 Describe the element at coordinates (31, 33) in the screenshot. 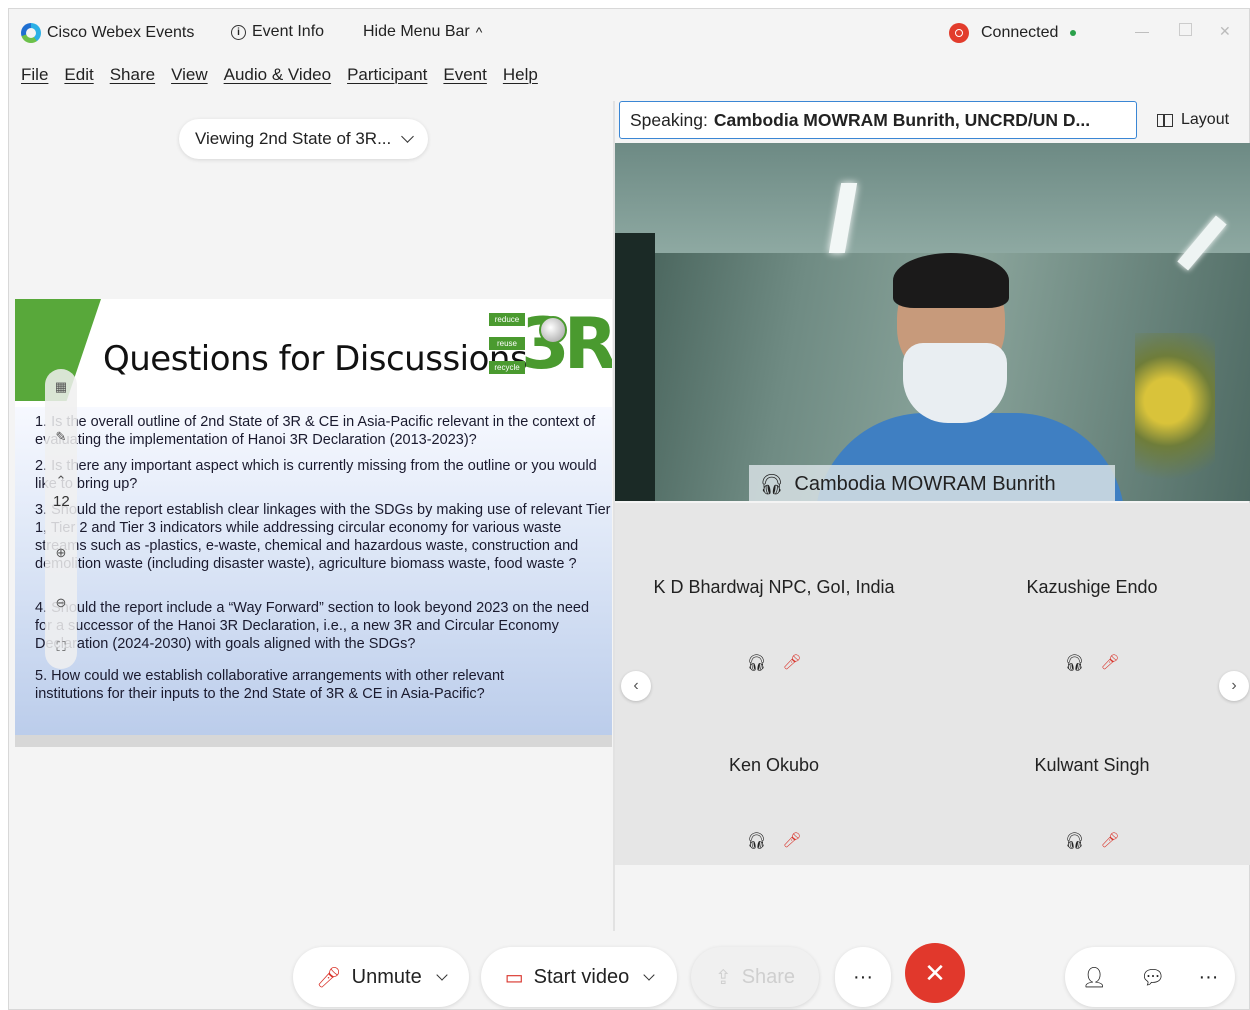

I see `webex-logo-icon` at that location.